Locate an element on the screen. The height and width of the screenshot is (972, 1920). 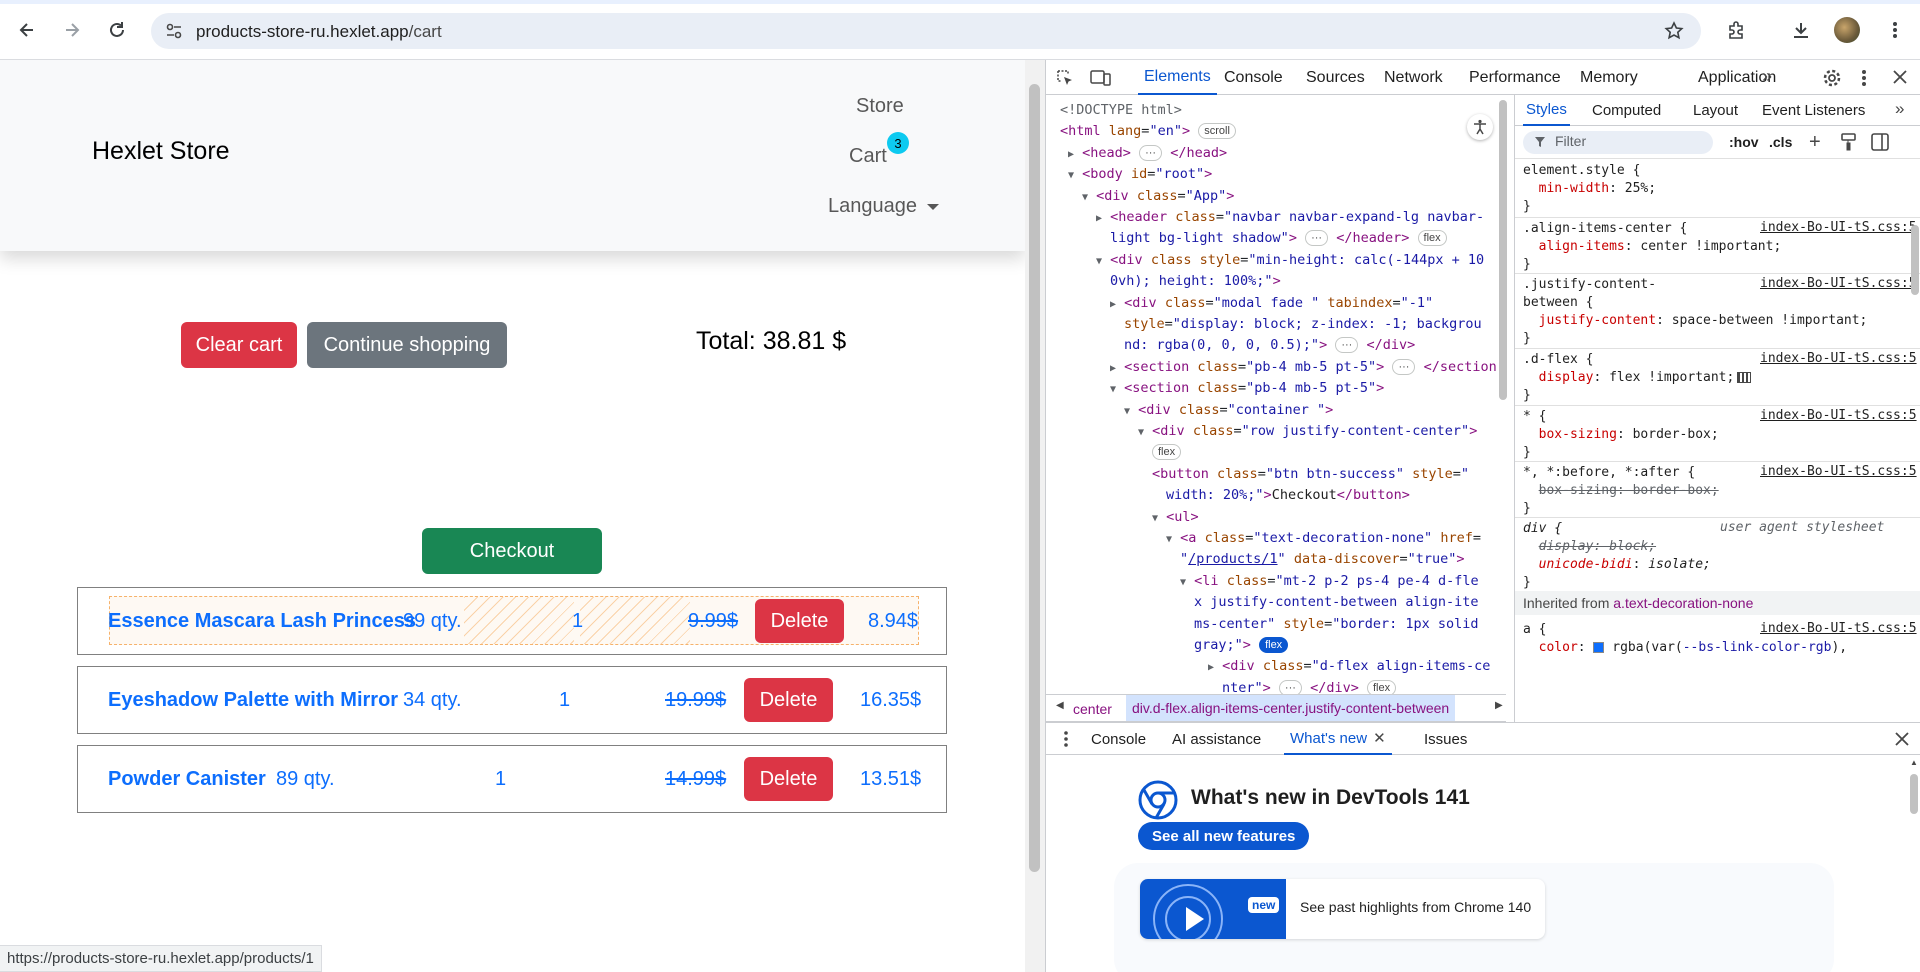
dom-node-line: gray;"> flex is located at coordinates (1241, 645).